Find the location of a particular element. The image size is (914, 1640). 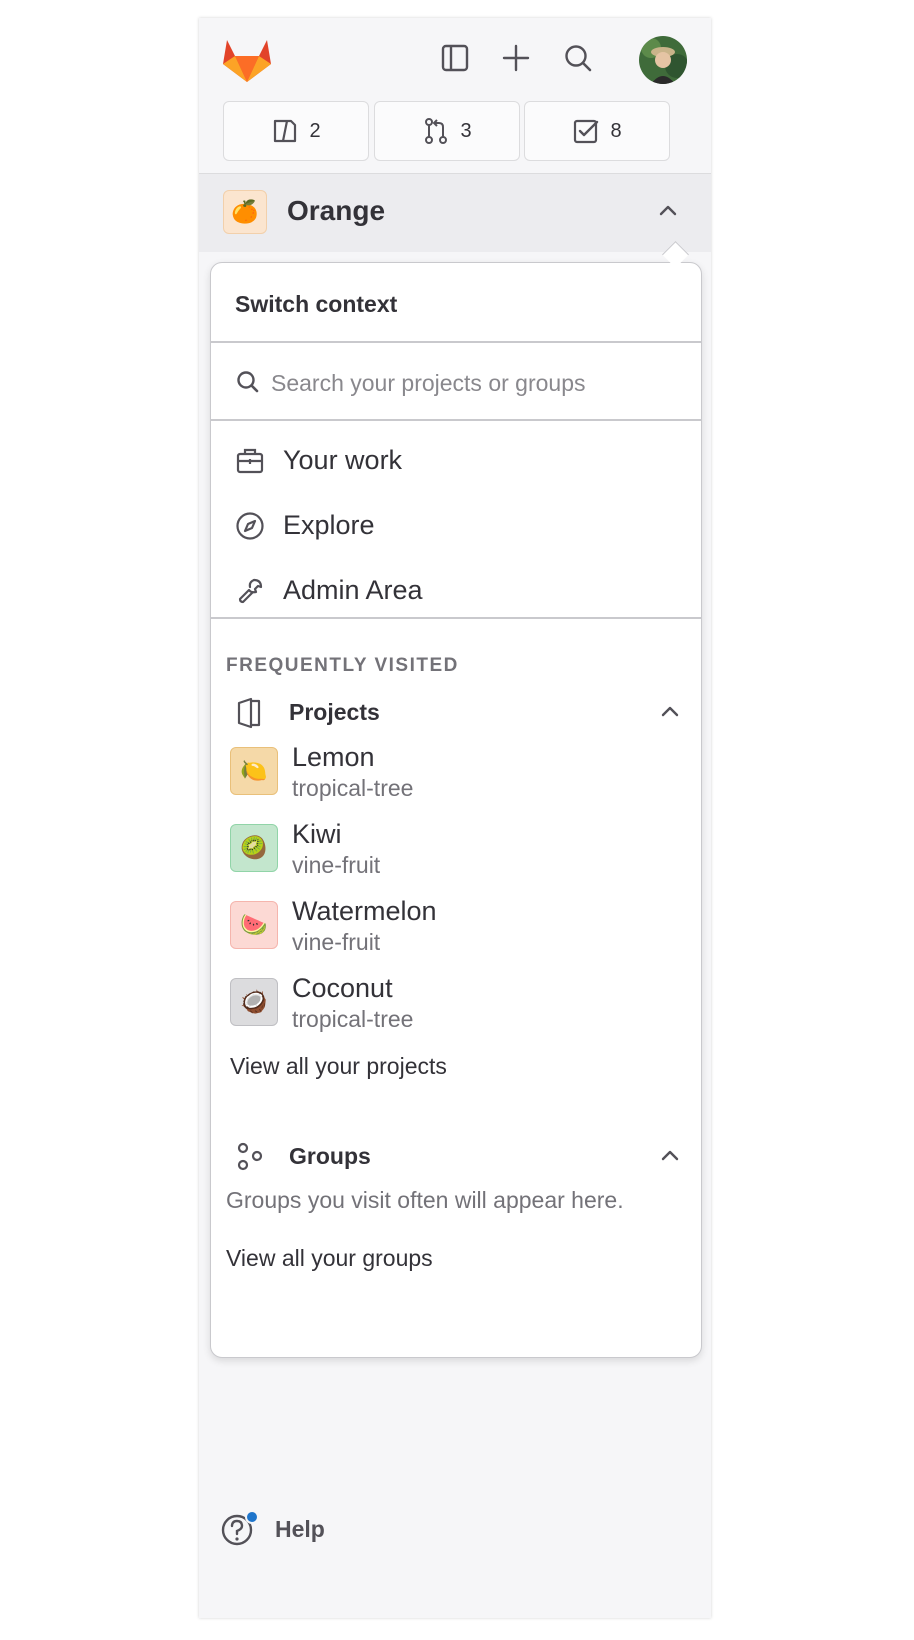

project-avatar: 🍉 is located at coordinates (254, 925).